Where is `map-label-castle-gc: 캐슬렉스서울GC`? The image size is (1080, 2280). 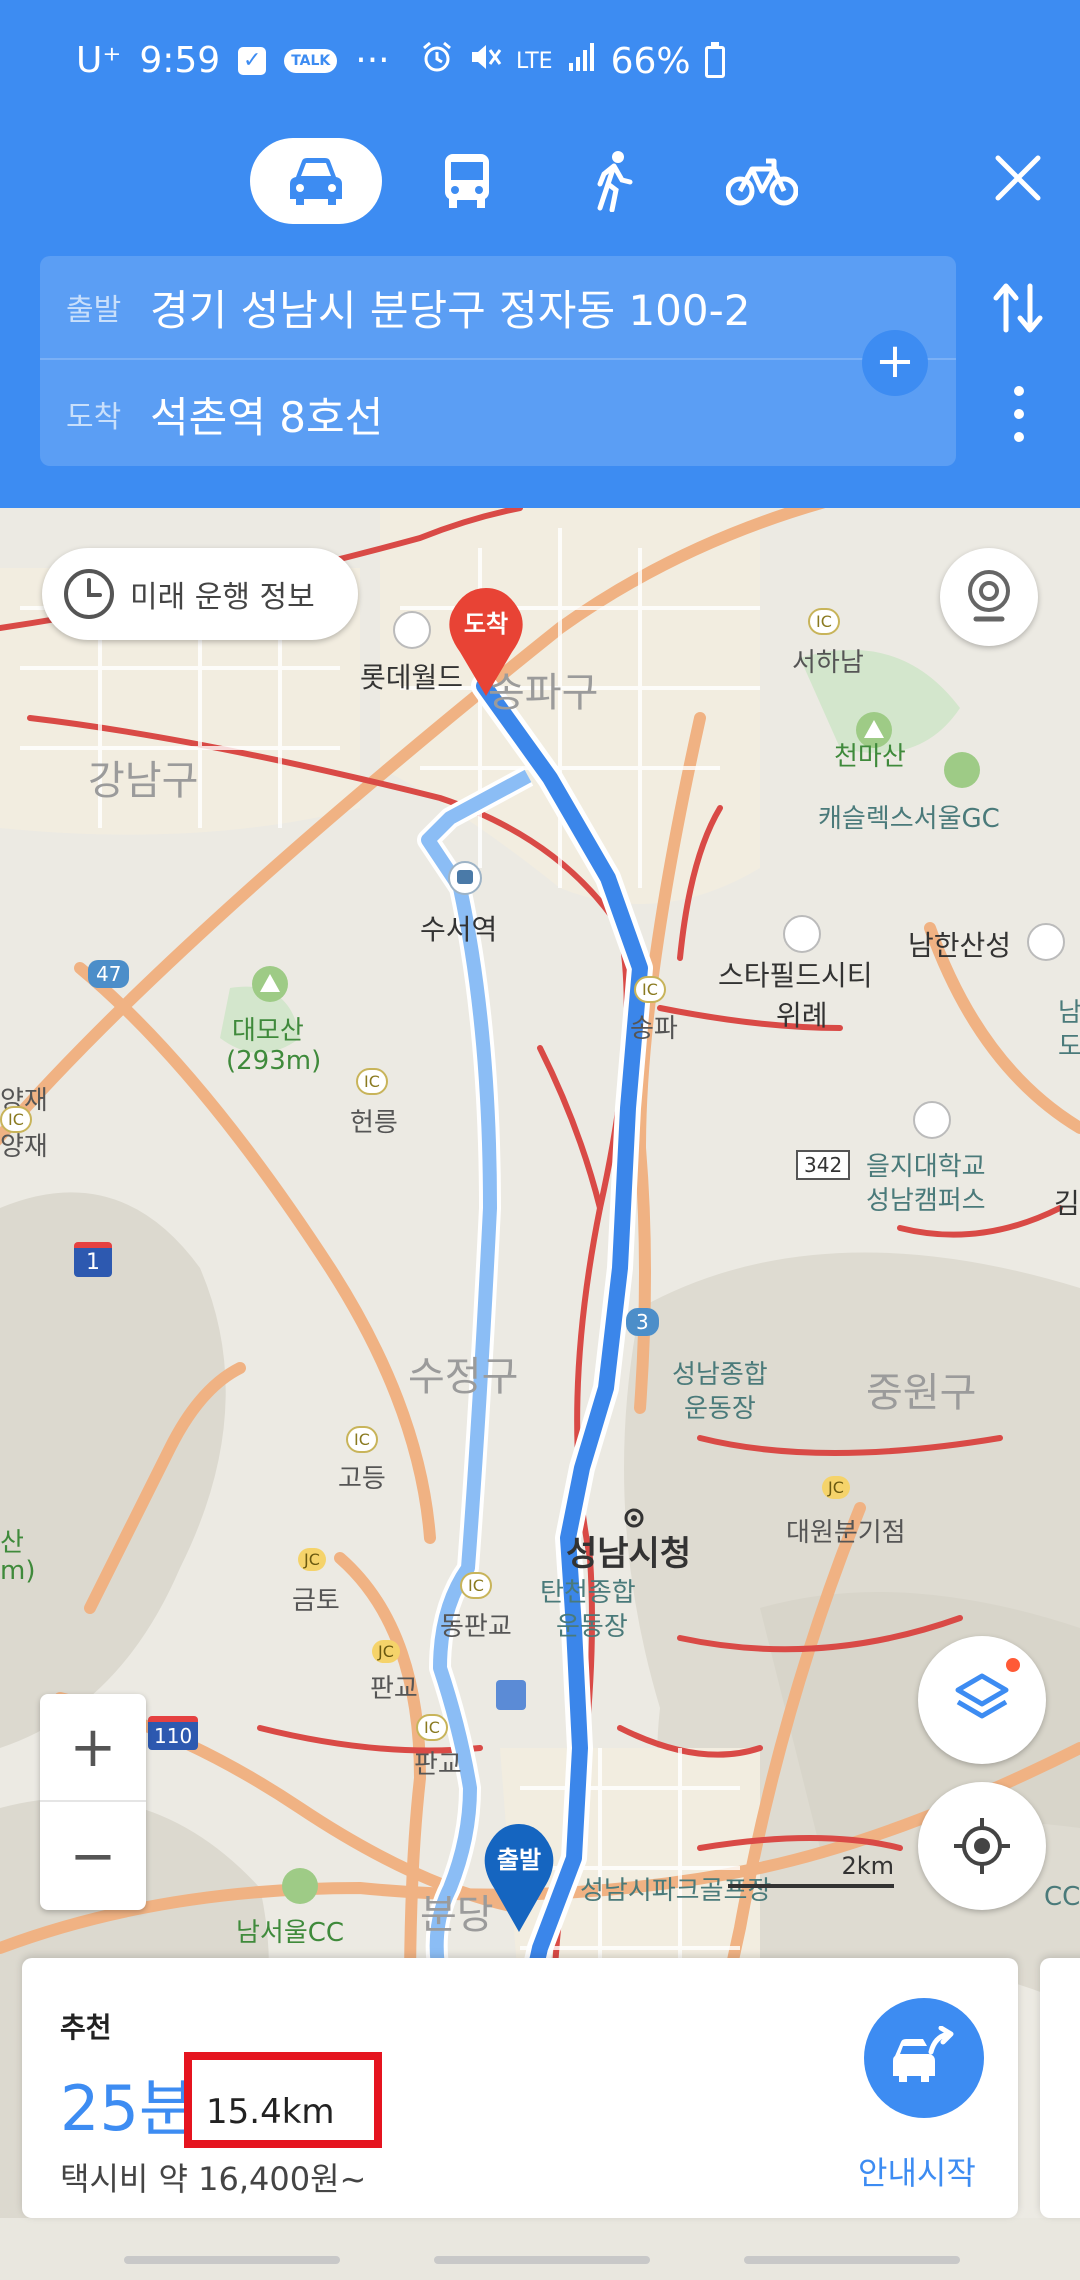
map-label-castle-gc: 캐슬렉스서울GC is located at coordinates (909, 819).